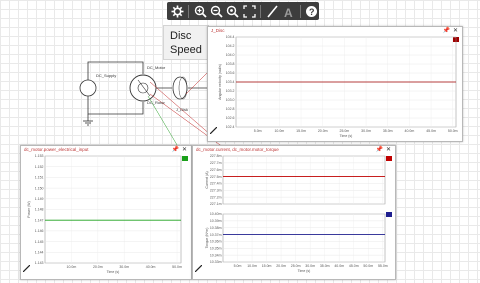 The image size is (480, 283). I want to click on tooltip-line-2: Speed, so click(186, 50).